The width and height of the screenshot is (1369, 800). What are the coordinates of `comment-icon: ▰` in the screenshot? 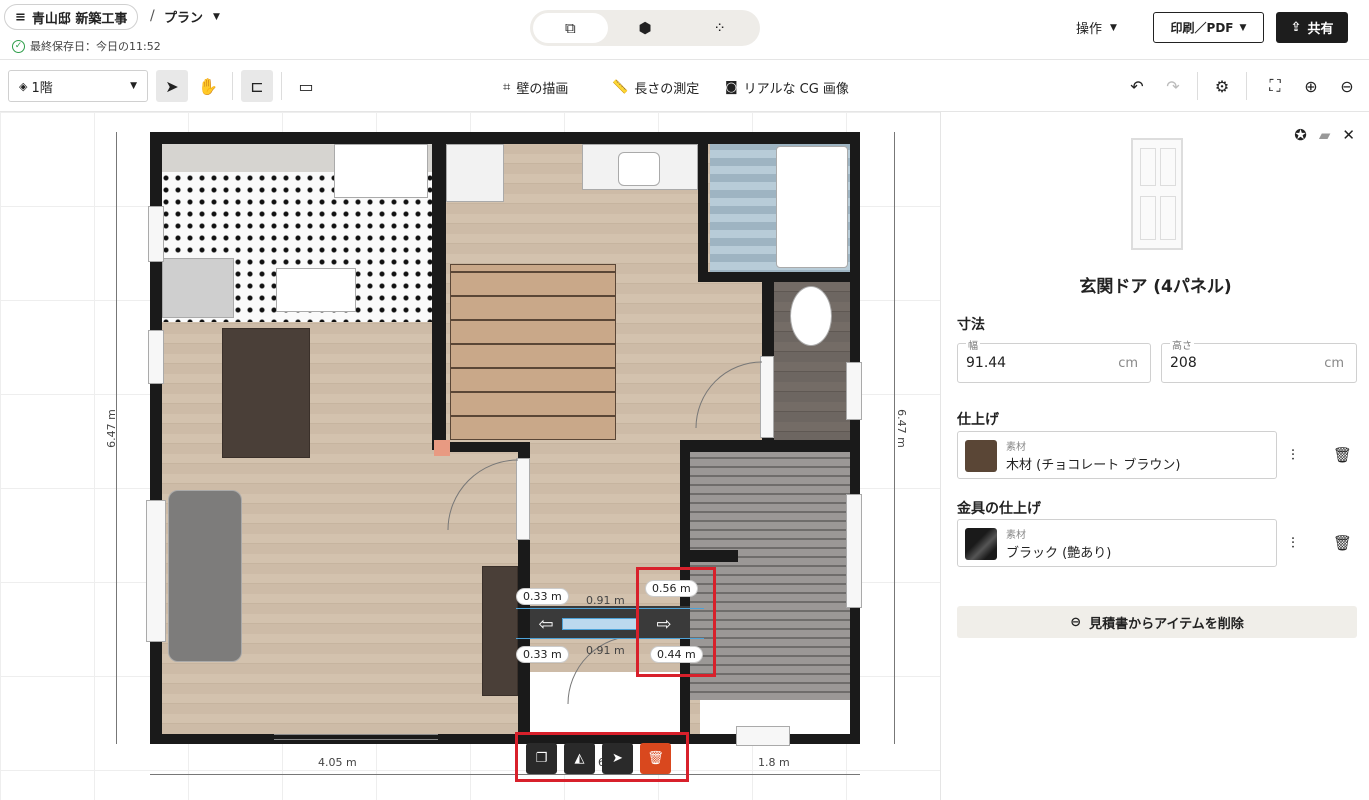 It's located at (1325, 135).